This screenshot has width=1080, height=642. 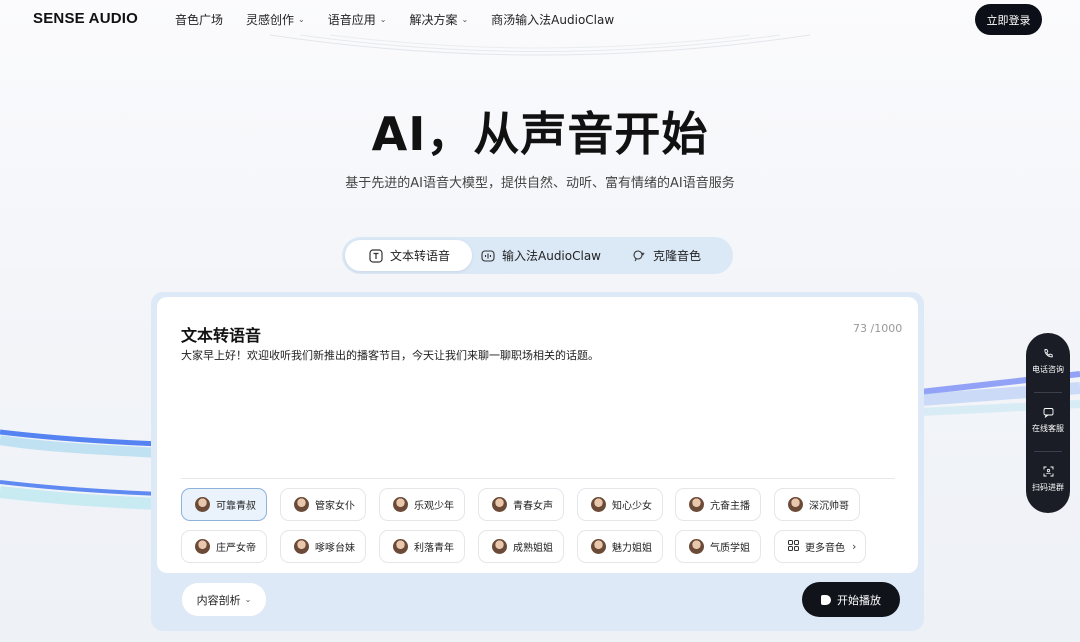 I want to click on play-icon, so click(x=826, y=599).